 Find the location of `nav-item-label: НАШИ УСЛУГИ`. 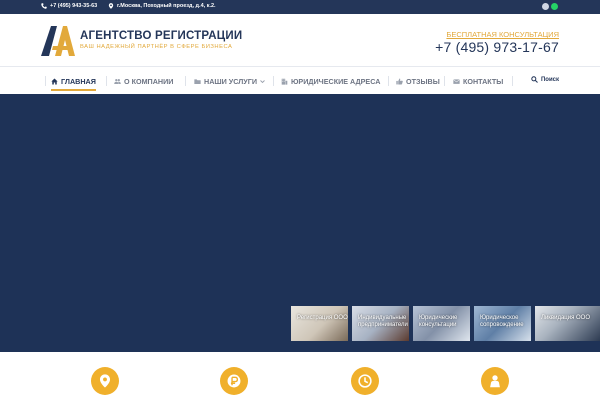

nav-item-label: НАШИ УСЛУГИ is located at coordinates (231, 81).